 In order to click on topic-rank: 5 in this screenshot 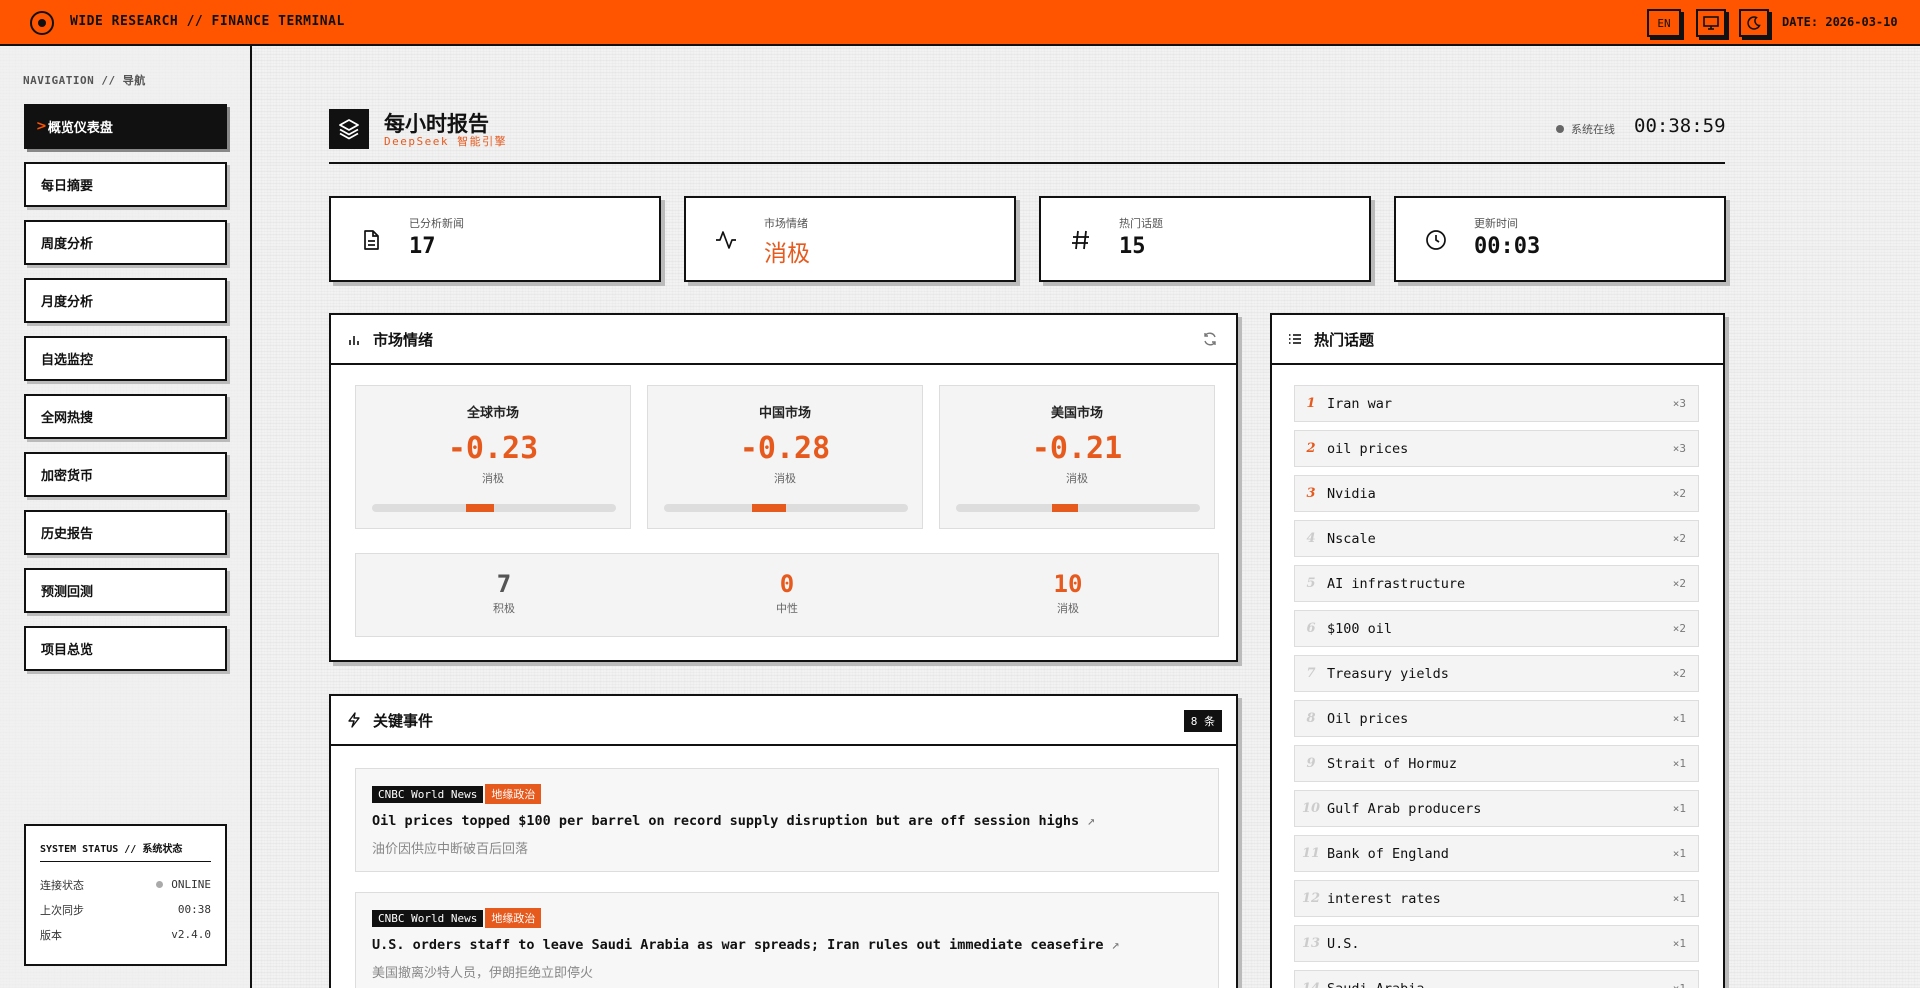, I will do `click(1311, 583)`.